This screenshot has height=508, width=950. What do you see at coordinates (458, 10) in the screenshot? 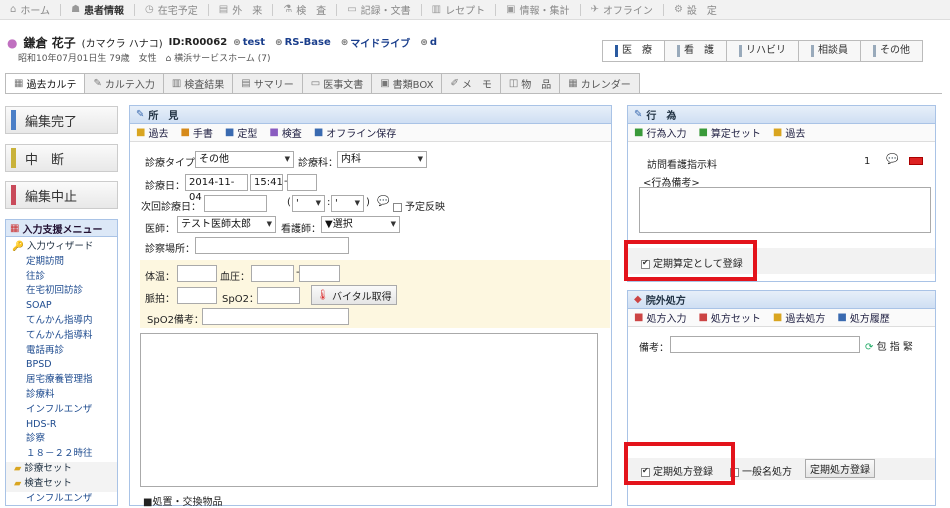
I see `nav-item-6: ▥ レセプト` at bounding box center [458, 10].